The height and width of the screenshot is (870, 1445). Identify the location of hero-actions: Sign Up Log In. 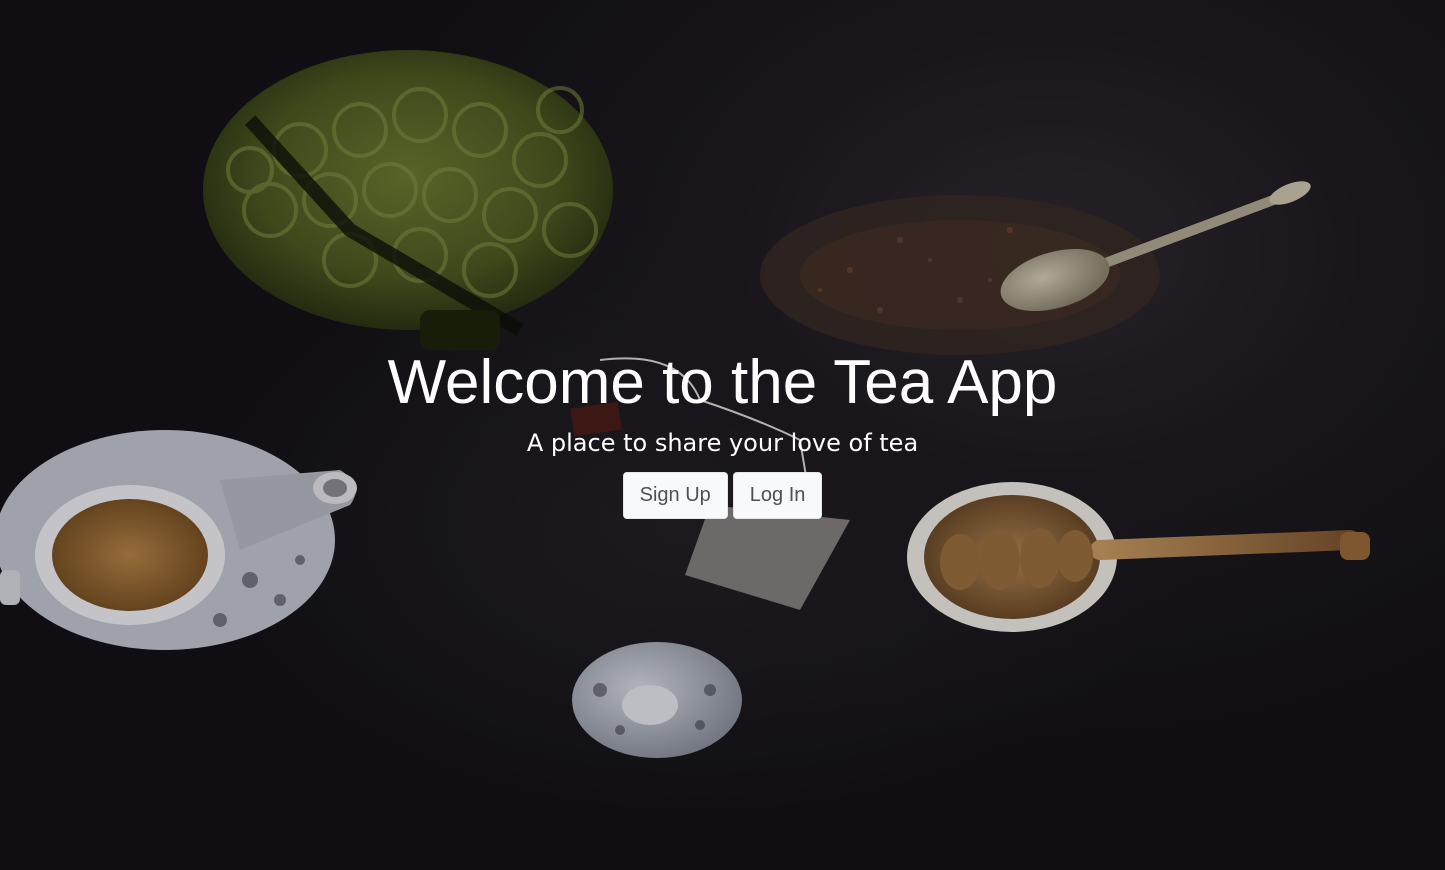
(722, 495).